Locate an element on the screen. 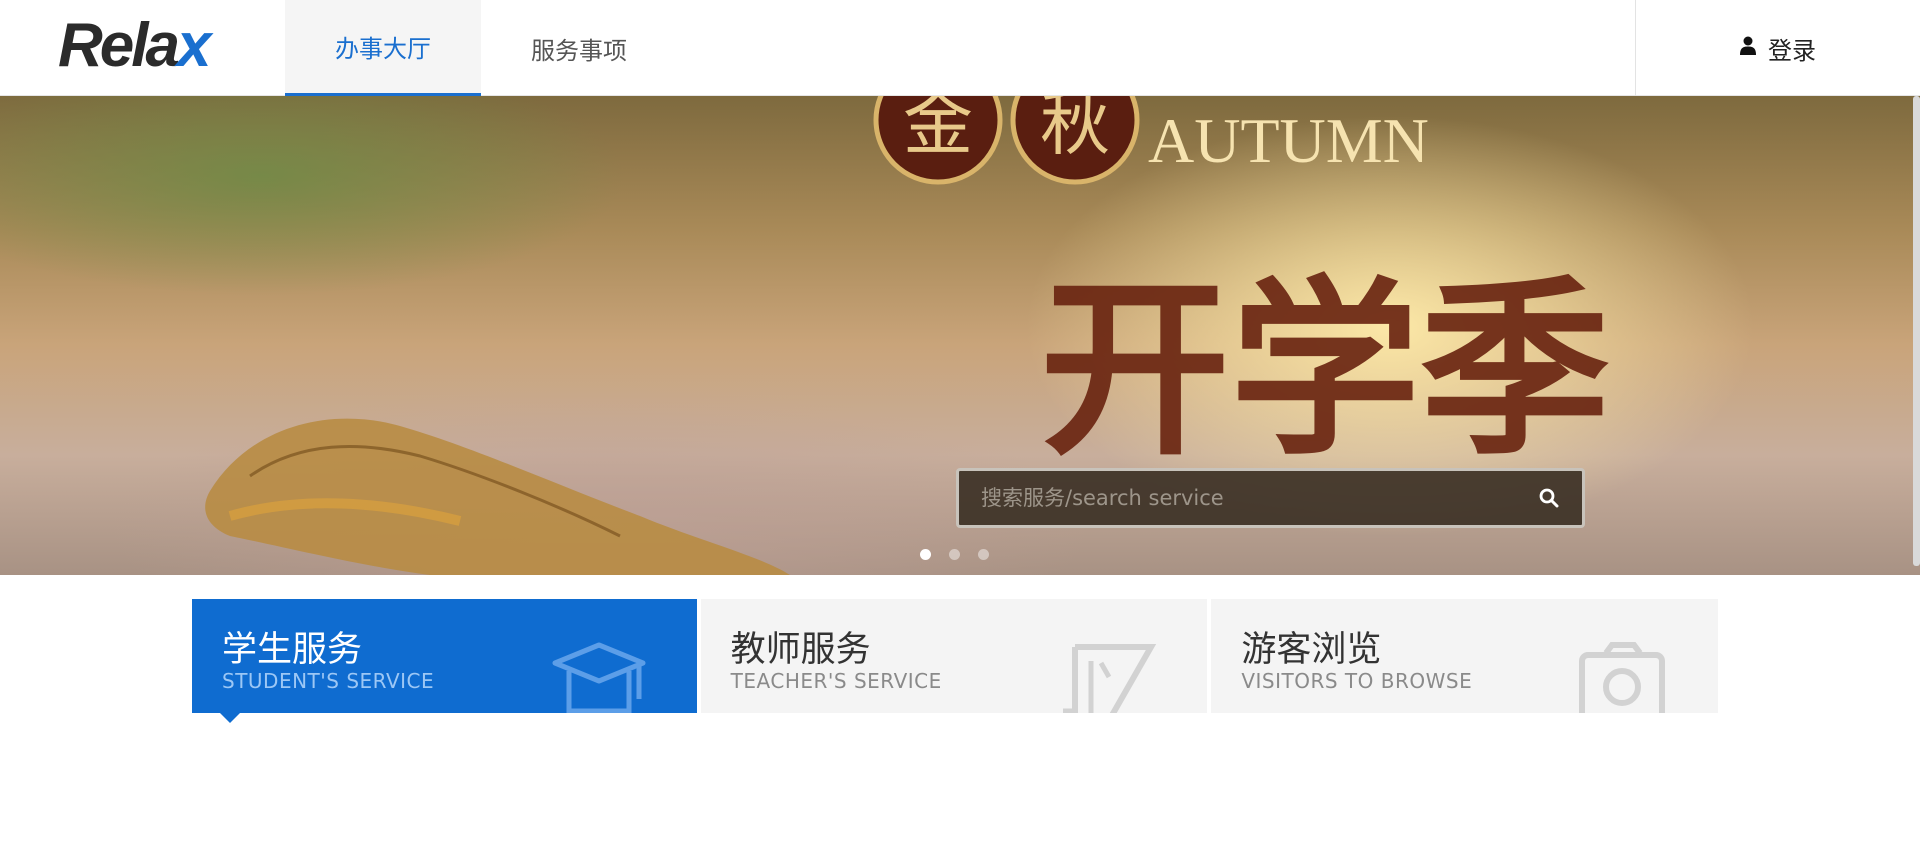 Image resolution: width=1920 pixels, height=851 pixels. nav-tab-label: 办事大厅 is located at coordinates (383, 49).